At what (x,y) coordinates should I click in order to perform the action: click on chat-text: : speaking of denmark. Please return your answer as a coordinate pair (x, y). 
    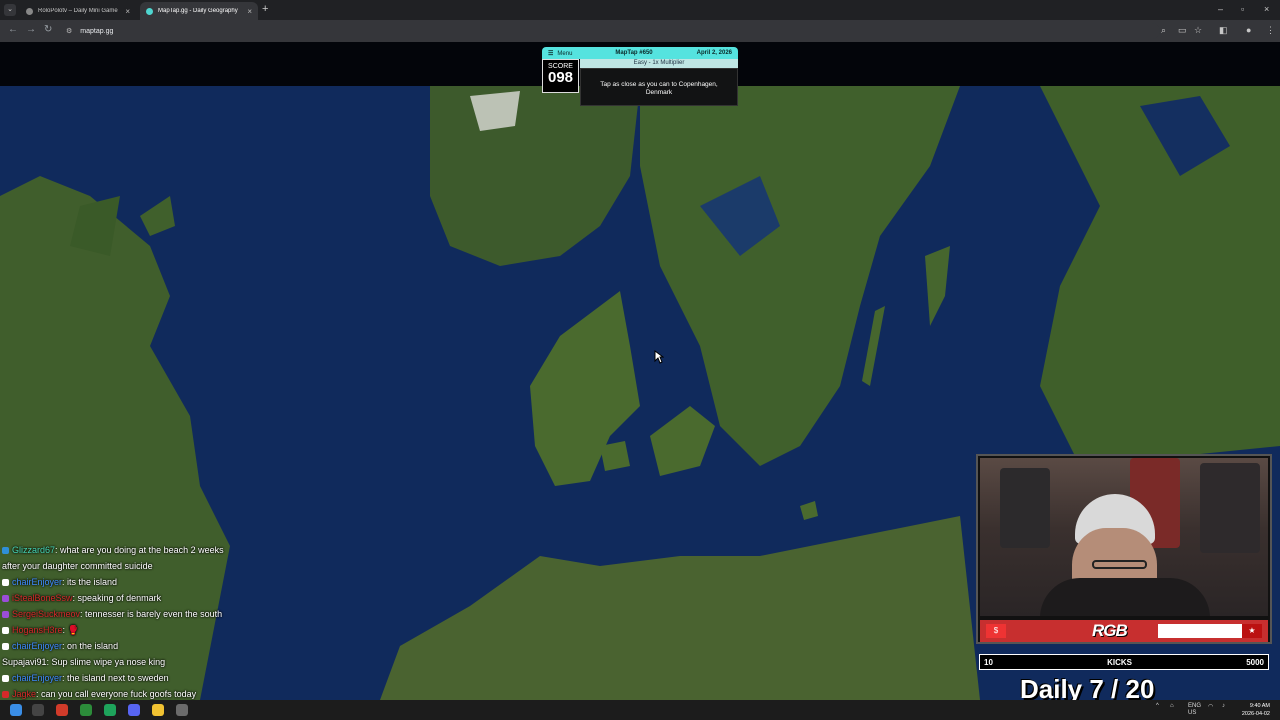
    Looking at the image, I should click on (117, 598).